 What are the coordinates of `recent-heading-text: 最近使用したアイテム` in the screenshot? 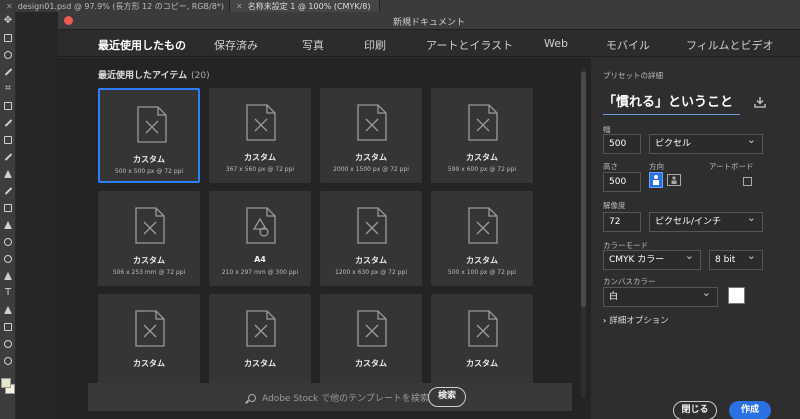 It's located at (143, 76).